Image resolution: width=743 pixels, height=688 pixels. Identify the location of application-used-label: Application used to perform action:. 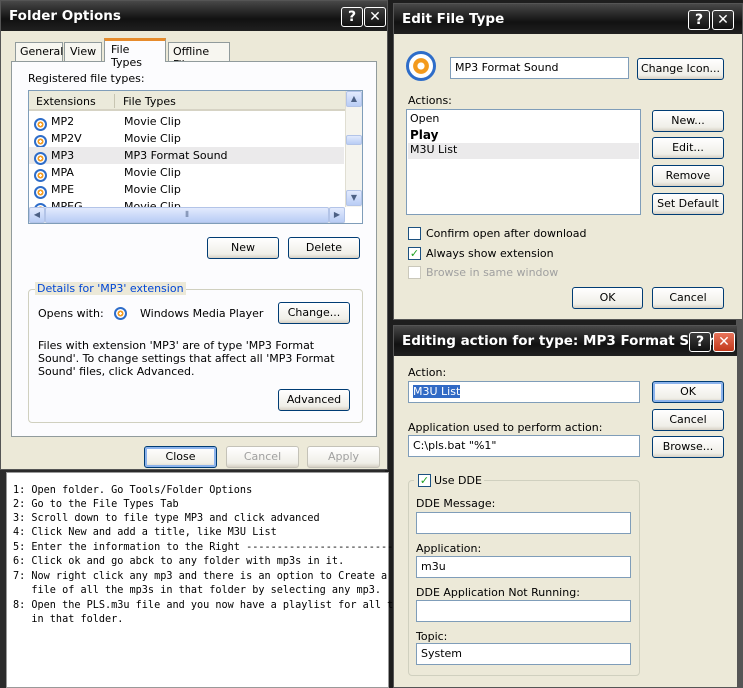
(505, 427).